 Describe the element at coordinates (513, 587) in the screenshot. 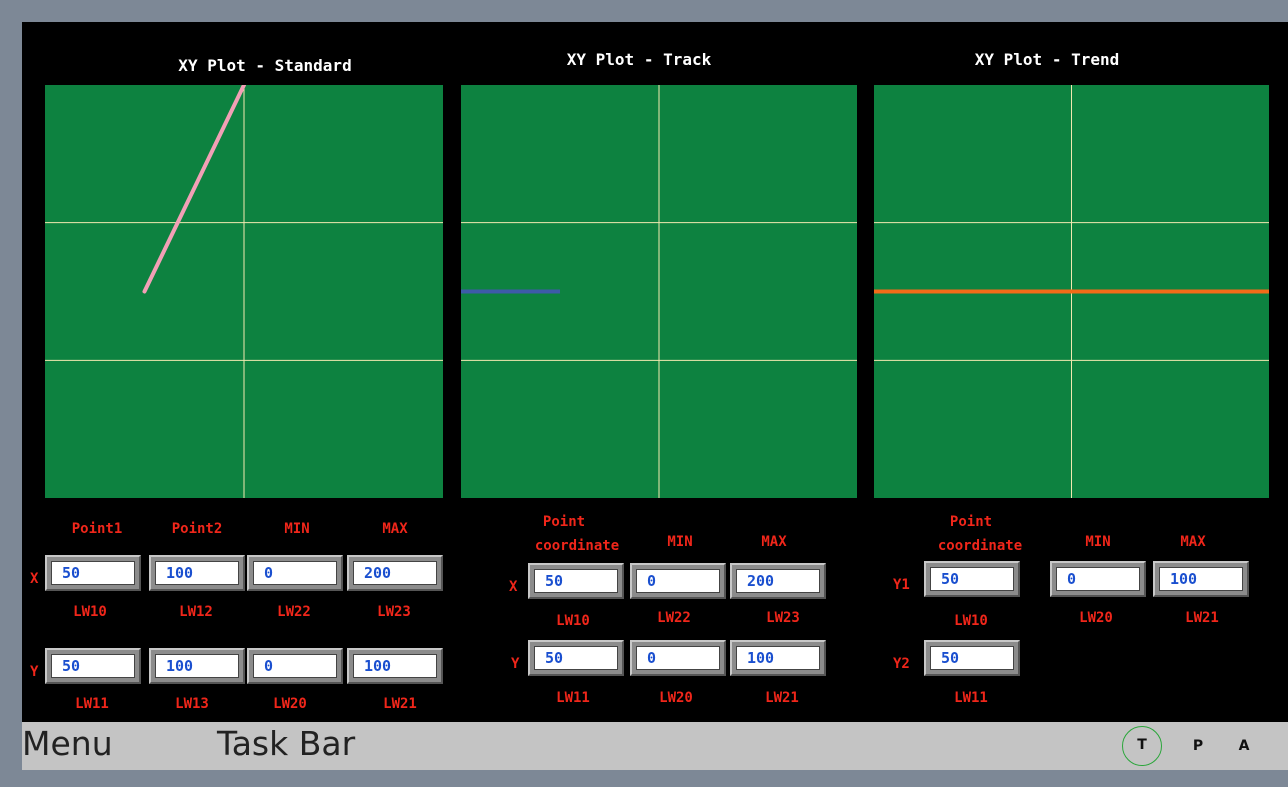

I see `track-x-axis-label: X` at that location.